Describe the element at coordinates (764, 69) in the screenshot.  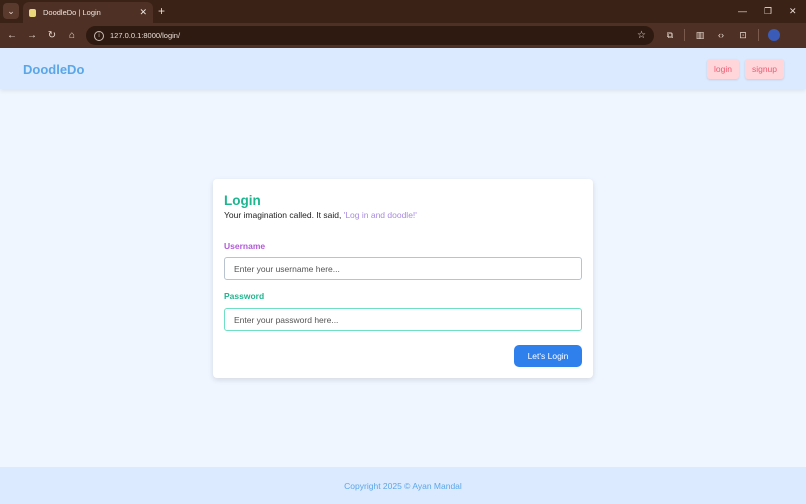
I see `signup-button: signup` at that location.